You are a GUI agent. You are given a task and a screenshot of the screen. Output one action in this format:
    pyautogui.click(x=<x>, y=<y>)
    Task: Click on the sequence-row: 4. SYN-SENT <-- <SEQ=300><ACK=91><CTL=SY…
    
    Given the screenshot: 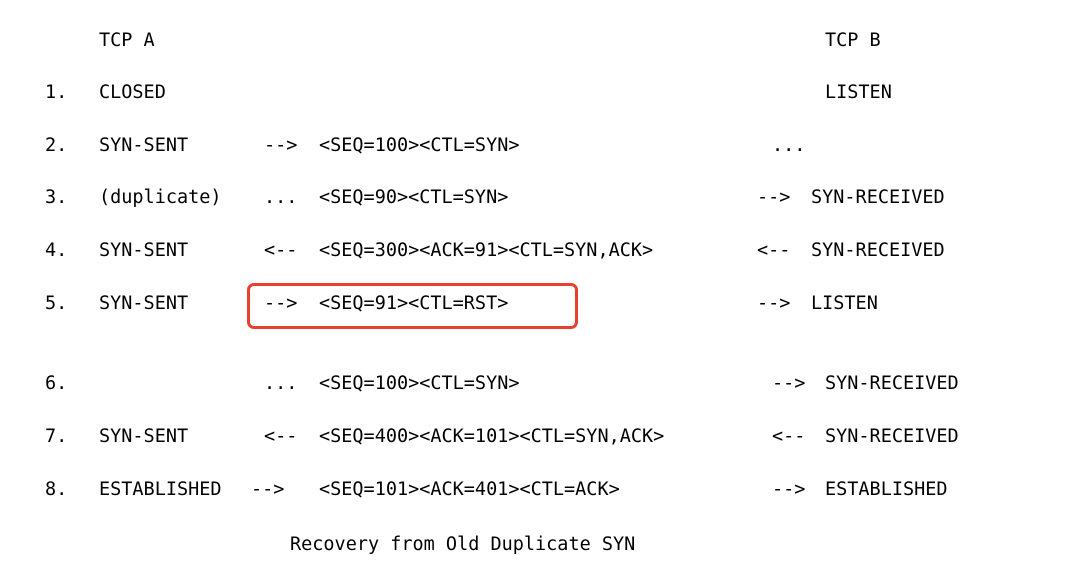 What is the action you would take?
    pyautogui.click(x=540, y=251)
    